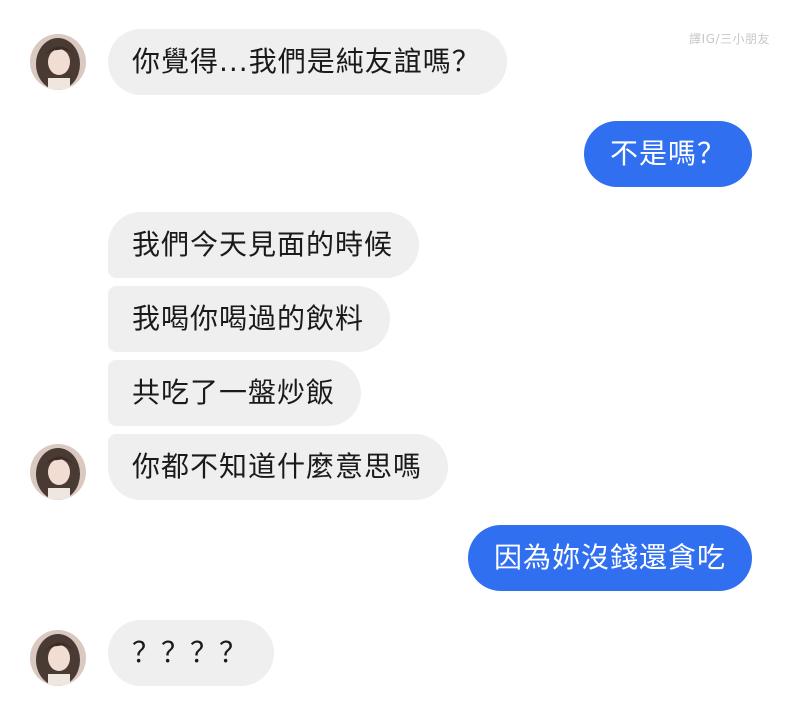  What do you see at coordinates (667, 154) in the screenshot?
I see `message-bubble-outgoing: 不是嗎？` at bounding box center [667, 154].